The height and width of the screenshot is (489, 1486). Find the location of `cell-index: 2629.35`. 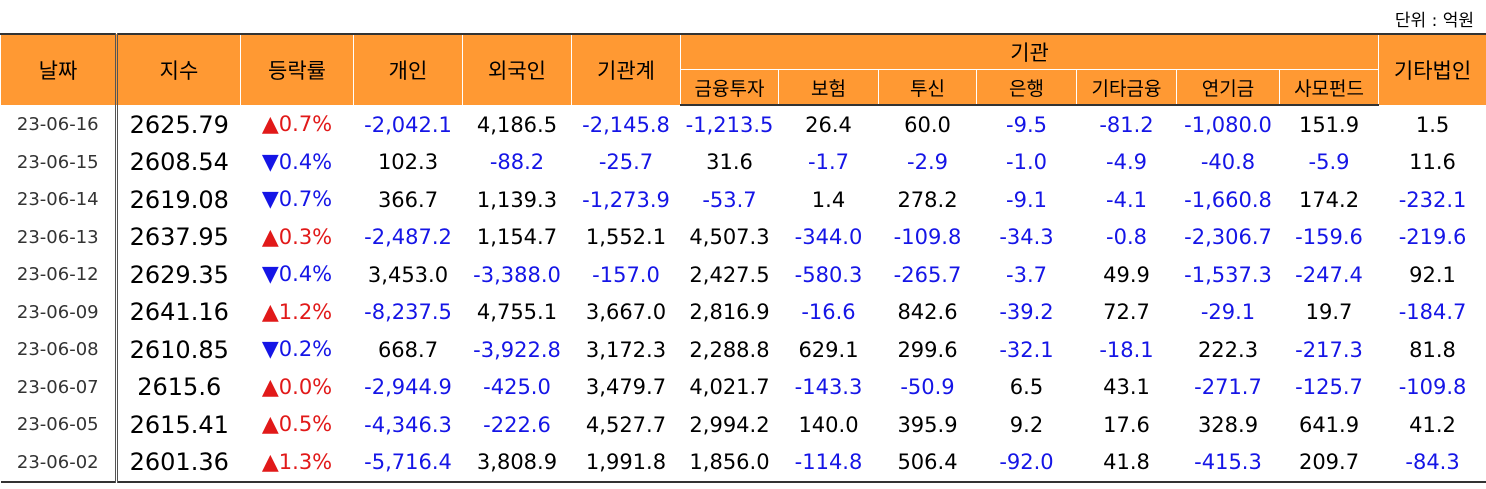

cell-index: 2629.35 is located at coordinates (179, 274).